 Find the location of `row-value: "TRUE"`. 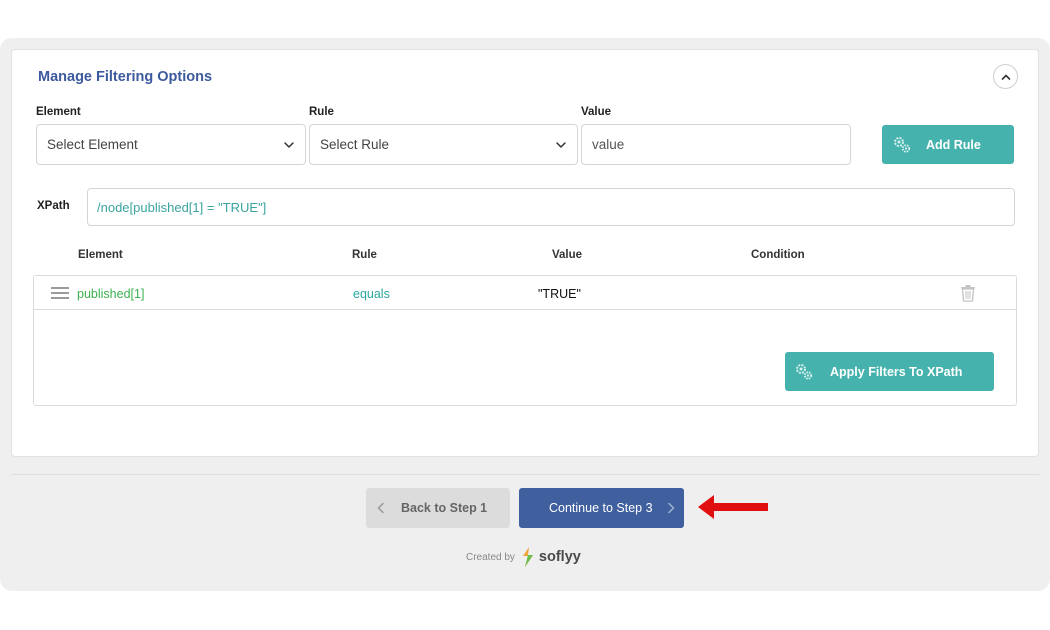

row-value: "TRUE" is located at coordinates (559, 294).